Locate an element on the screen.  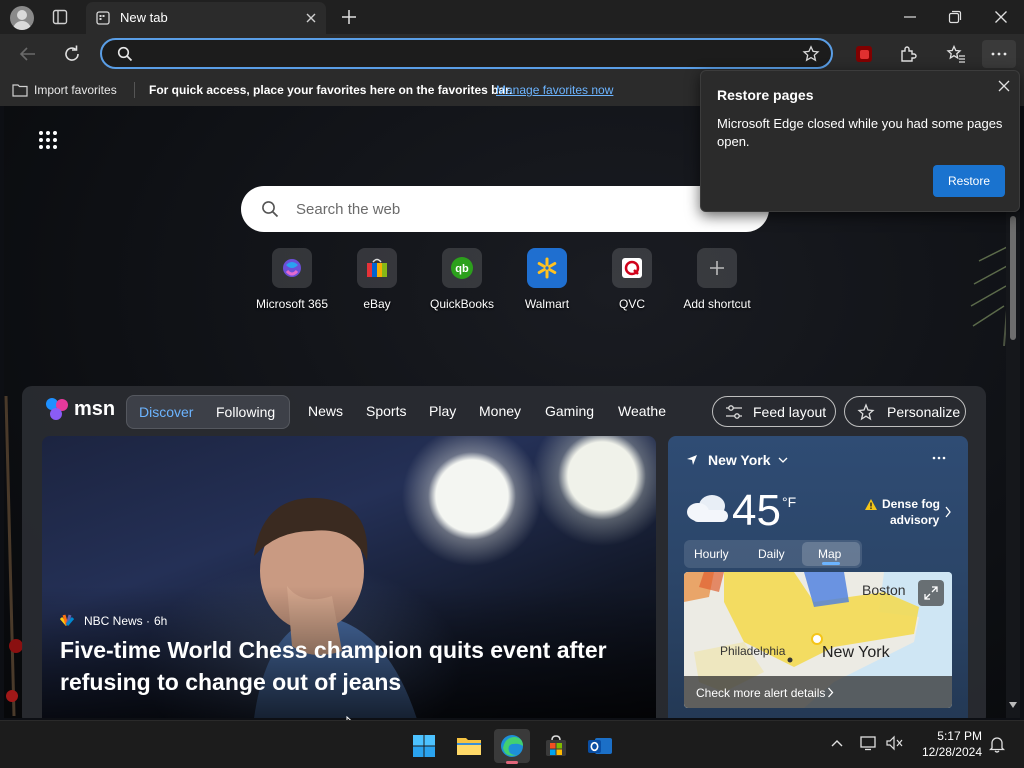
nav-play: Play is located at coordinates (442, 411).